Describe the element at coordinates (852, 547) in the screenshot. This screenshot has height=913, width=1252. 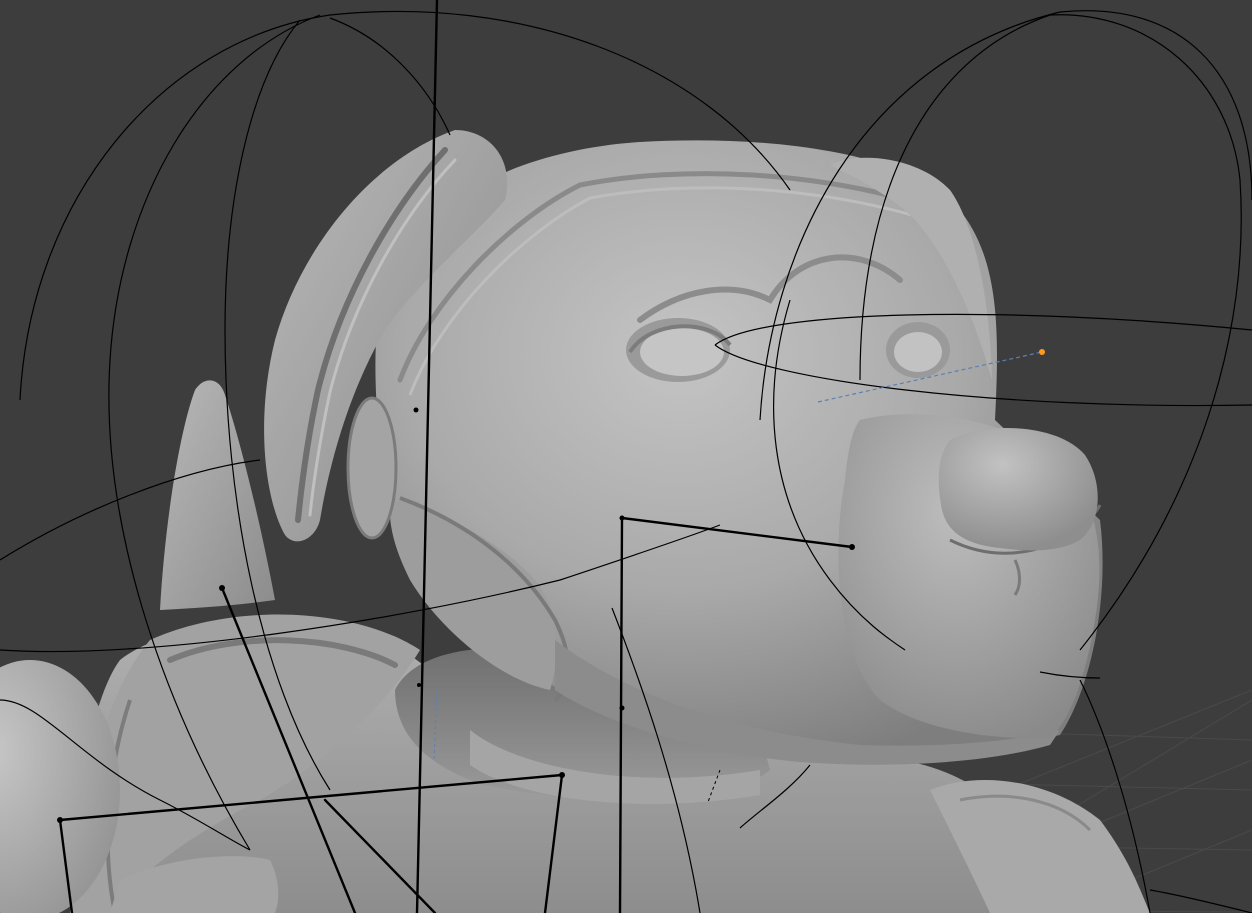
I see `joint-head-tip` at that location.